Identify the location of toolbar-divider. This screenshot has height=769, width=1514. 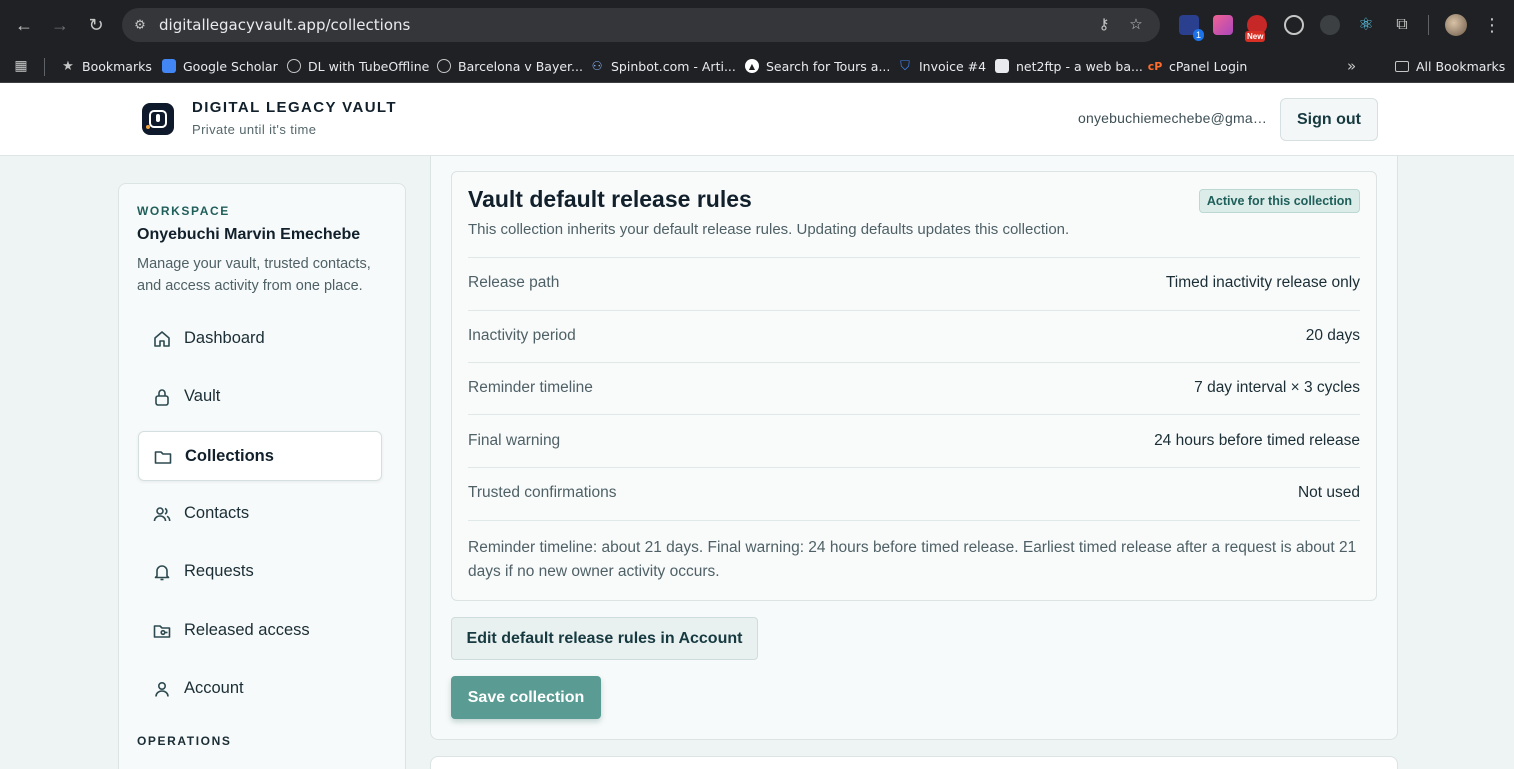
(1428, 25).